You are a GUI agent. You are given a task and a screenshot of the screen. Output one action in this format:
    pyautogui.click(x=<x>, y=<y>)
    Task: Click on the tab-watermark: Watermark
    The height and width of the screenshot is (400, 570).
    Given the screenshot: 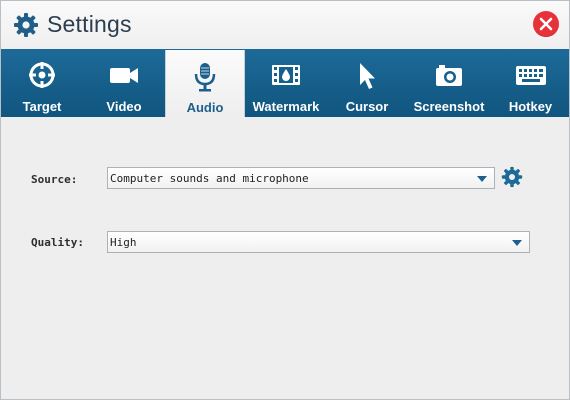 What is the action you would take?
    pyautogui.click(x=286, y=83)
    